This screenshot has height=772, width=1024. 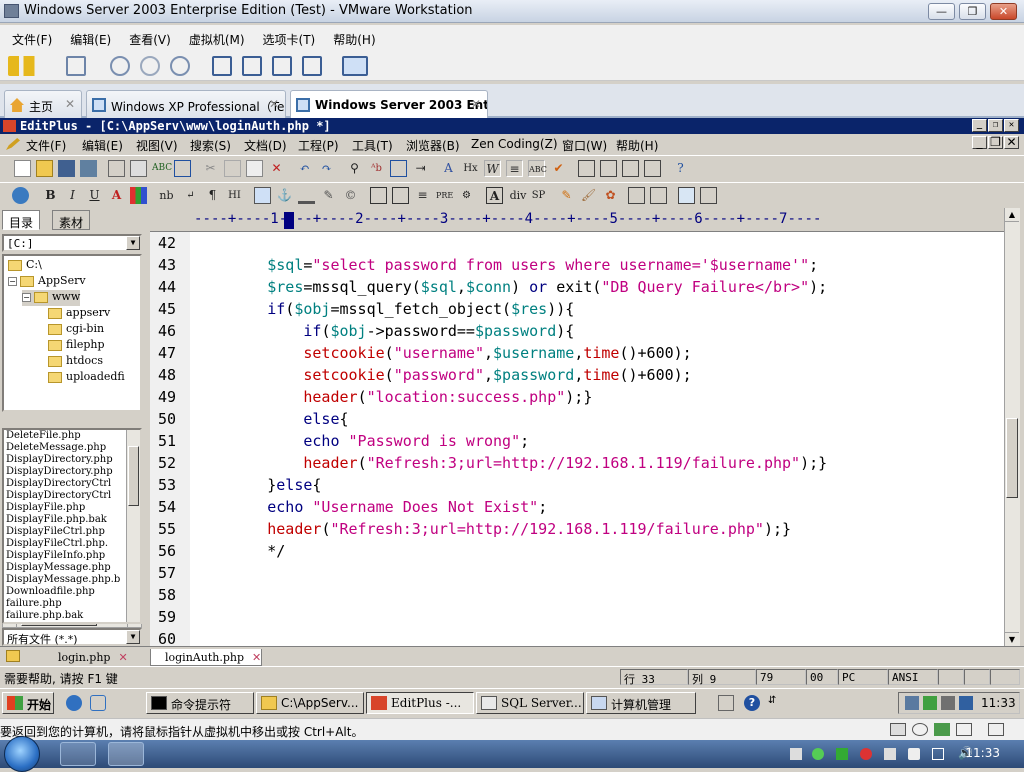 I want to click on font-tag-icon: A, so click(x=494, y=195).